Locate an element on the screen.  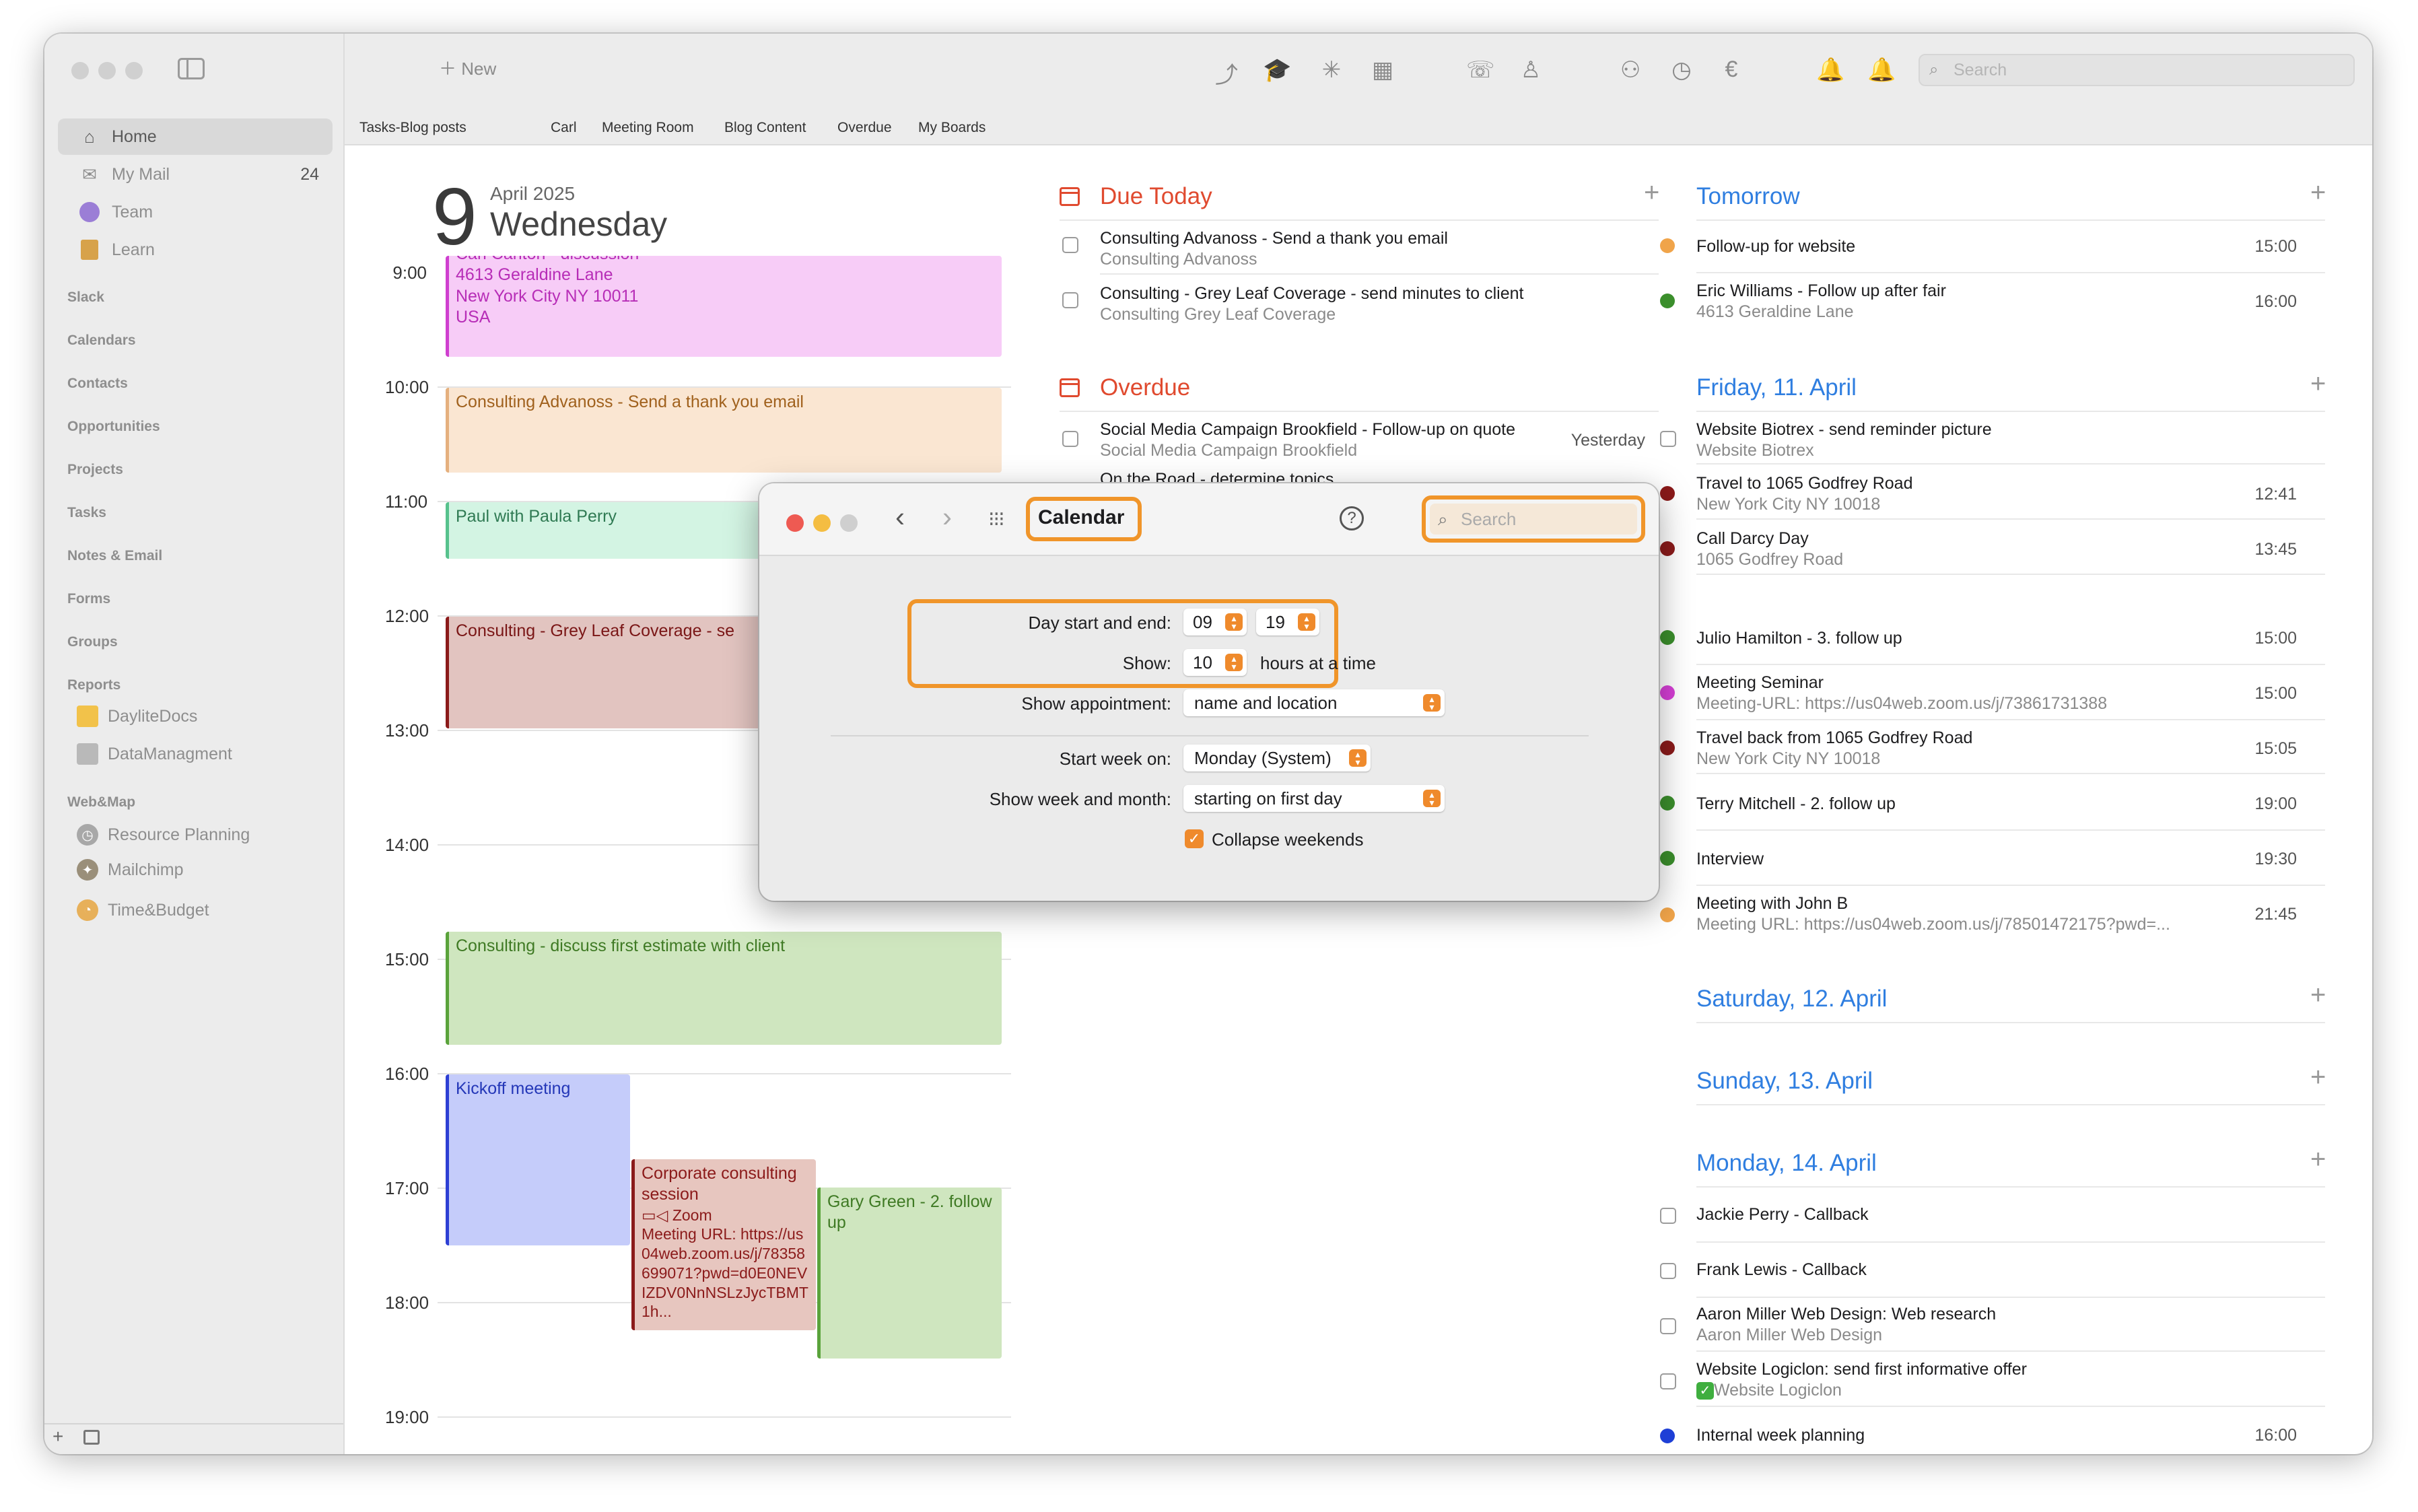
day-end-stepper: 19 ▴ ▾ is located at coordinates (1287, 622).